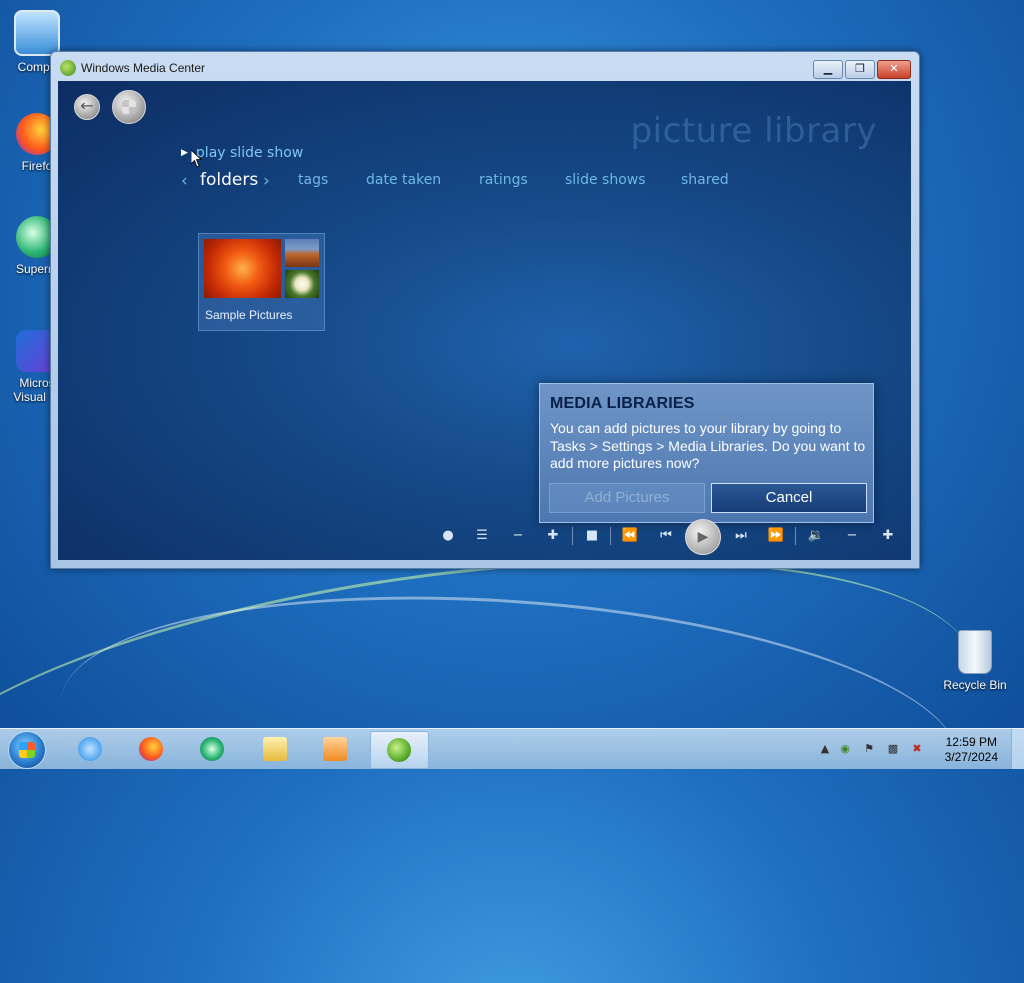  I want to click on taskbar-file-explorer, so click(275, 749).